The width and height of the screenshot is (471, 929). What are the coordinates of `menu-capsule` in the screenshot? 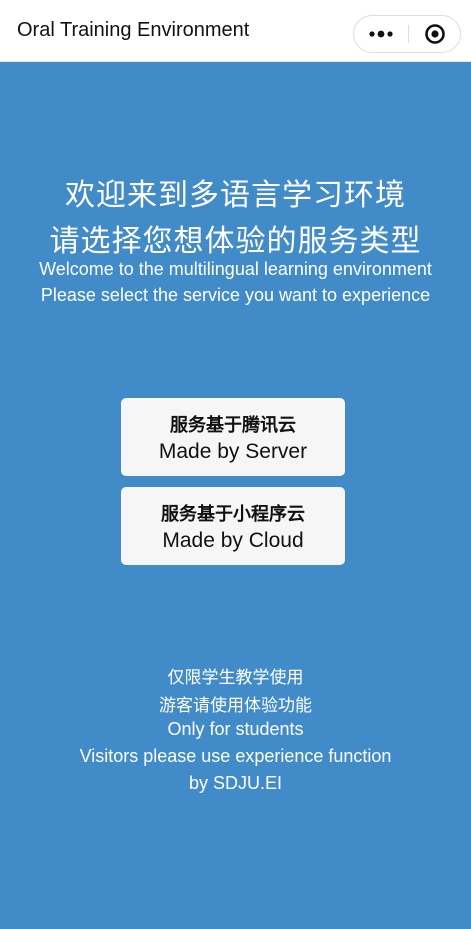 It's located at (407, 34).